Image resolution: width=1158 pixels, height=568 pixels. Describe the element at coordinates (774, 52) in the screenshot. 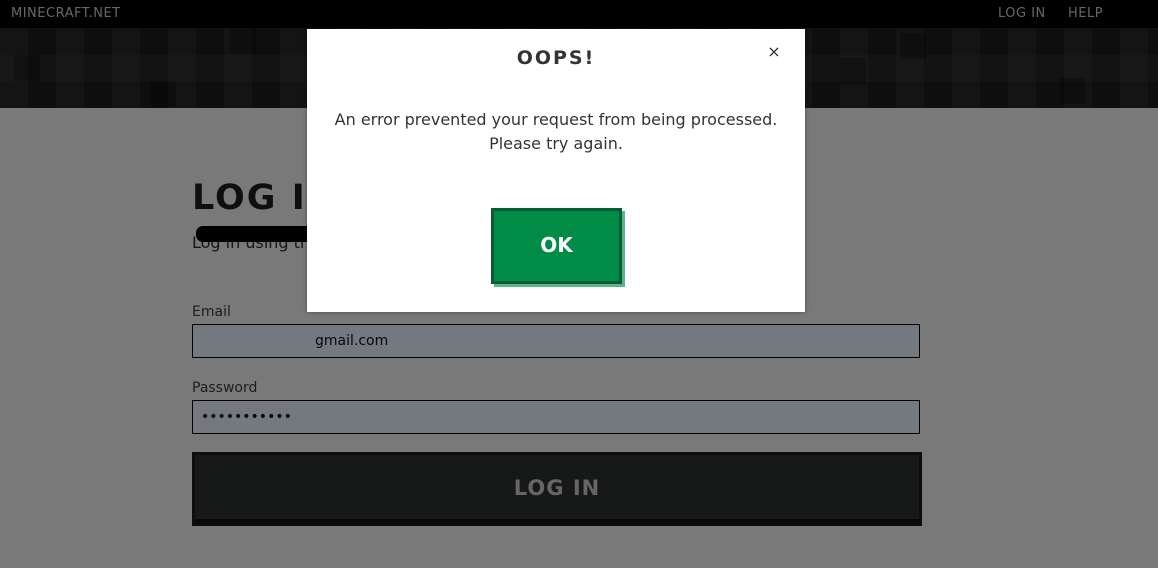

I see `close-icon: ×` at that location.